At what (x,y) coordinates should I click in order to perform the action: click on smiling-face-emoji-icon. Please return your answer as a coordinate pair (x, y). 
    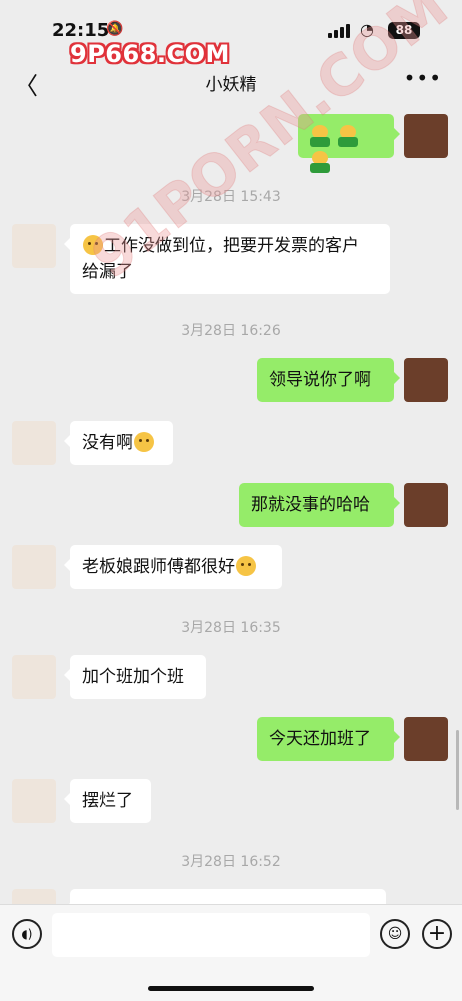
    Looking at the image, I should click on (246, 566).